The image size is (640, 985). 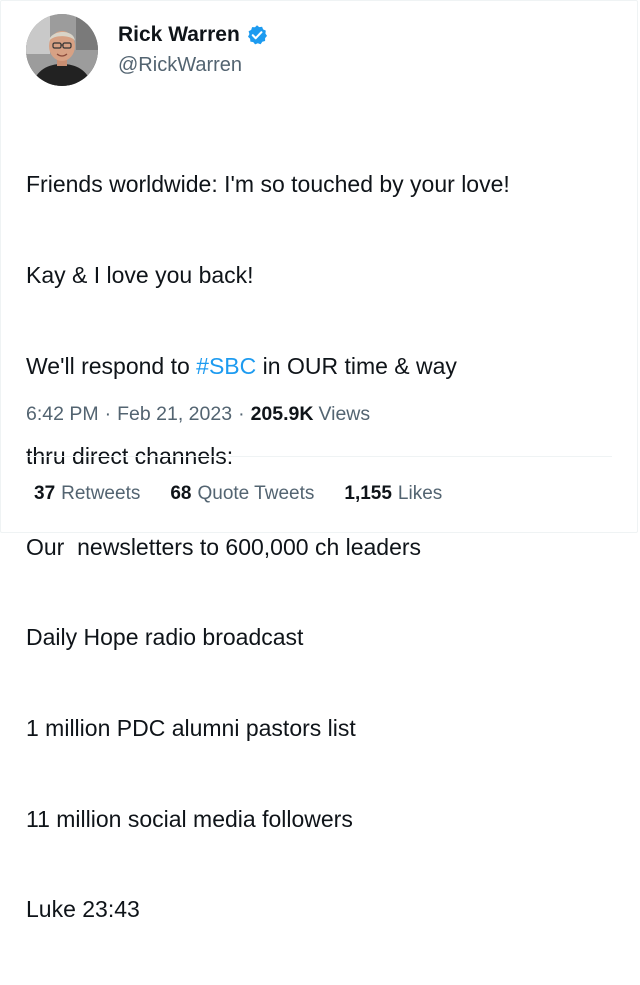 I want to click on retweets-label: Retweets, so click(x=101, y=493).